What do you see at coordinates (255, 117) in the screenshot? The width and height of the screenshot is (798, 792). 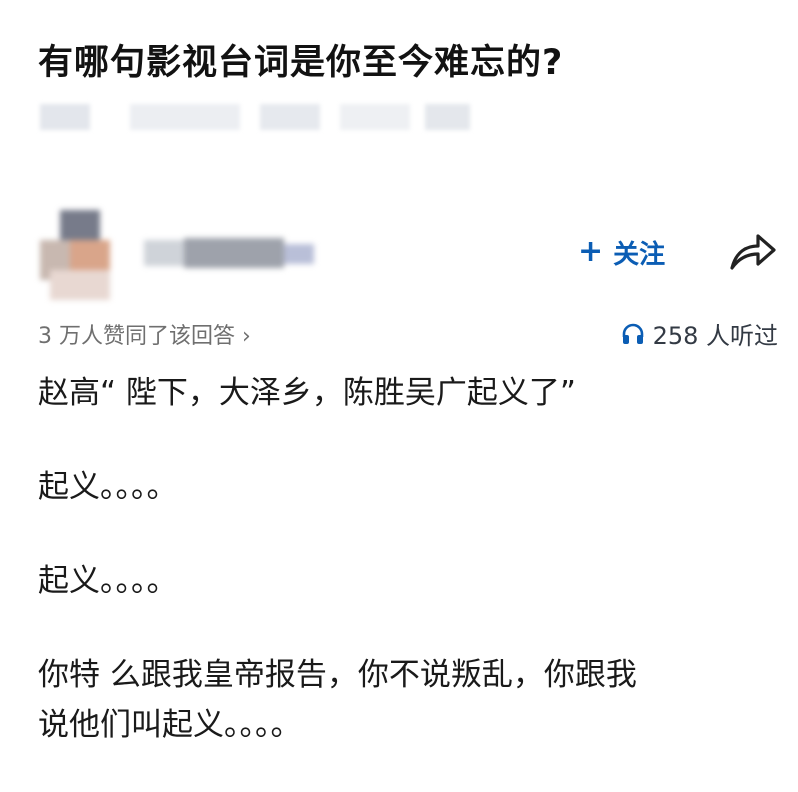 I see `blurred-question-meta` at bounding box center [255, 117].